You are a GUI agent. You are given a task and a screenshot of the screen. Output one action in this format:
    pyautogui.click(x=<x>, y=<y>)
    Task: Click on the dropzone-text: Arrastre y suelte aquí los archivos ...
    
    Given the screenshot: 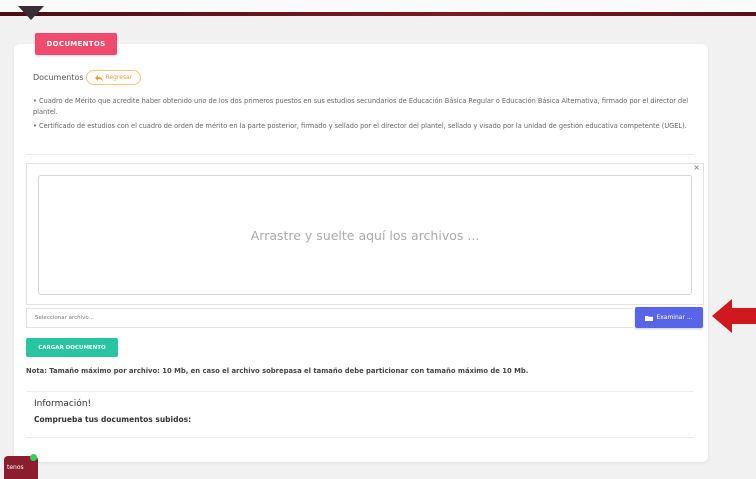 What is the action you would take?
    pyautogui.click(x=365, y=235)
    